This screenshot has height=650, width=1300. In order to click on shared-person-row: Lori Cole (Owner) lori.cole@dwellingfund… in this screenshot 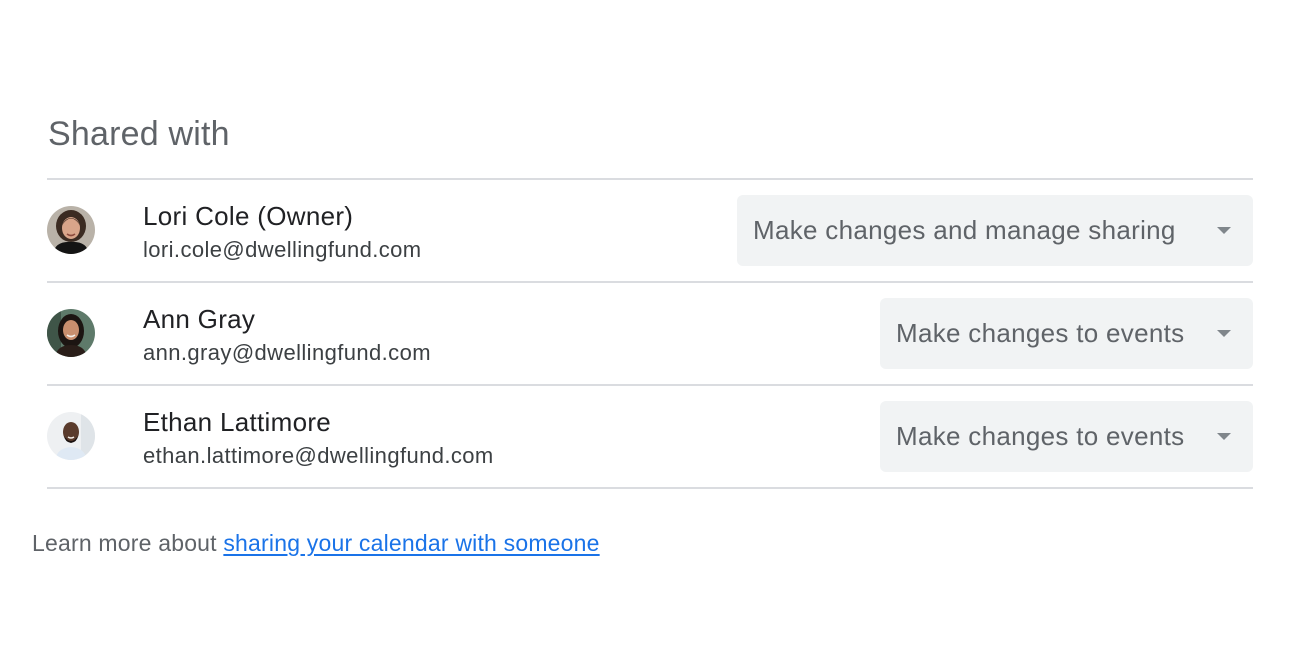, I will do `click(650, 231)`.